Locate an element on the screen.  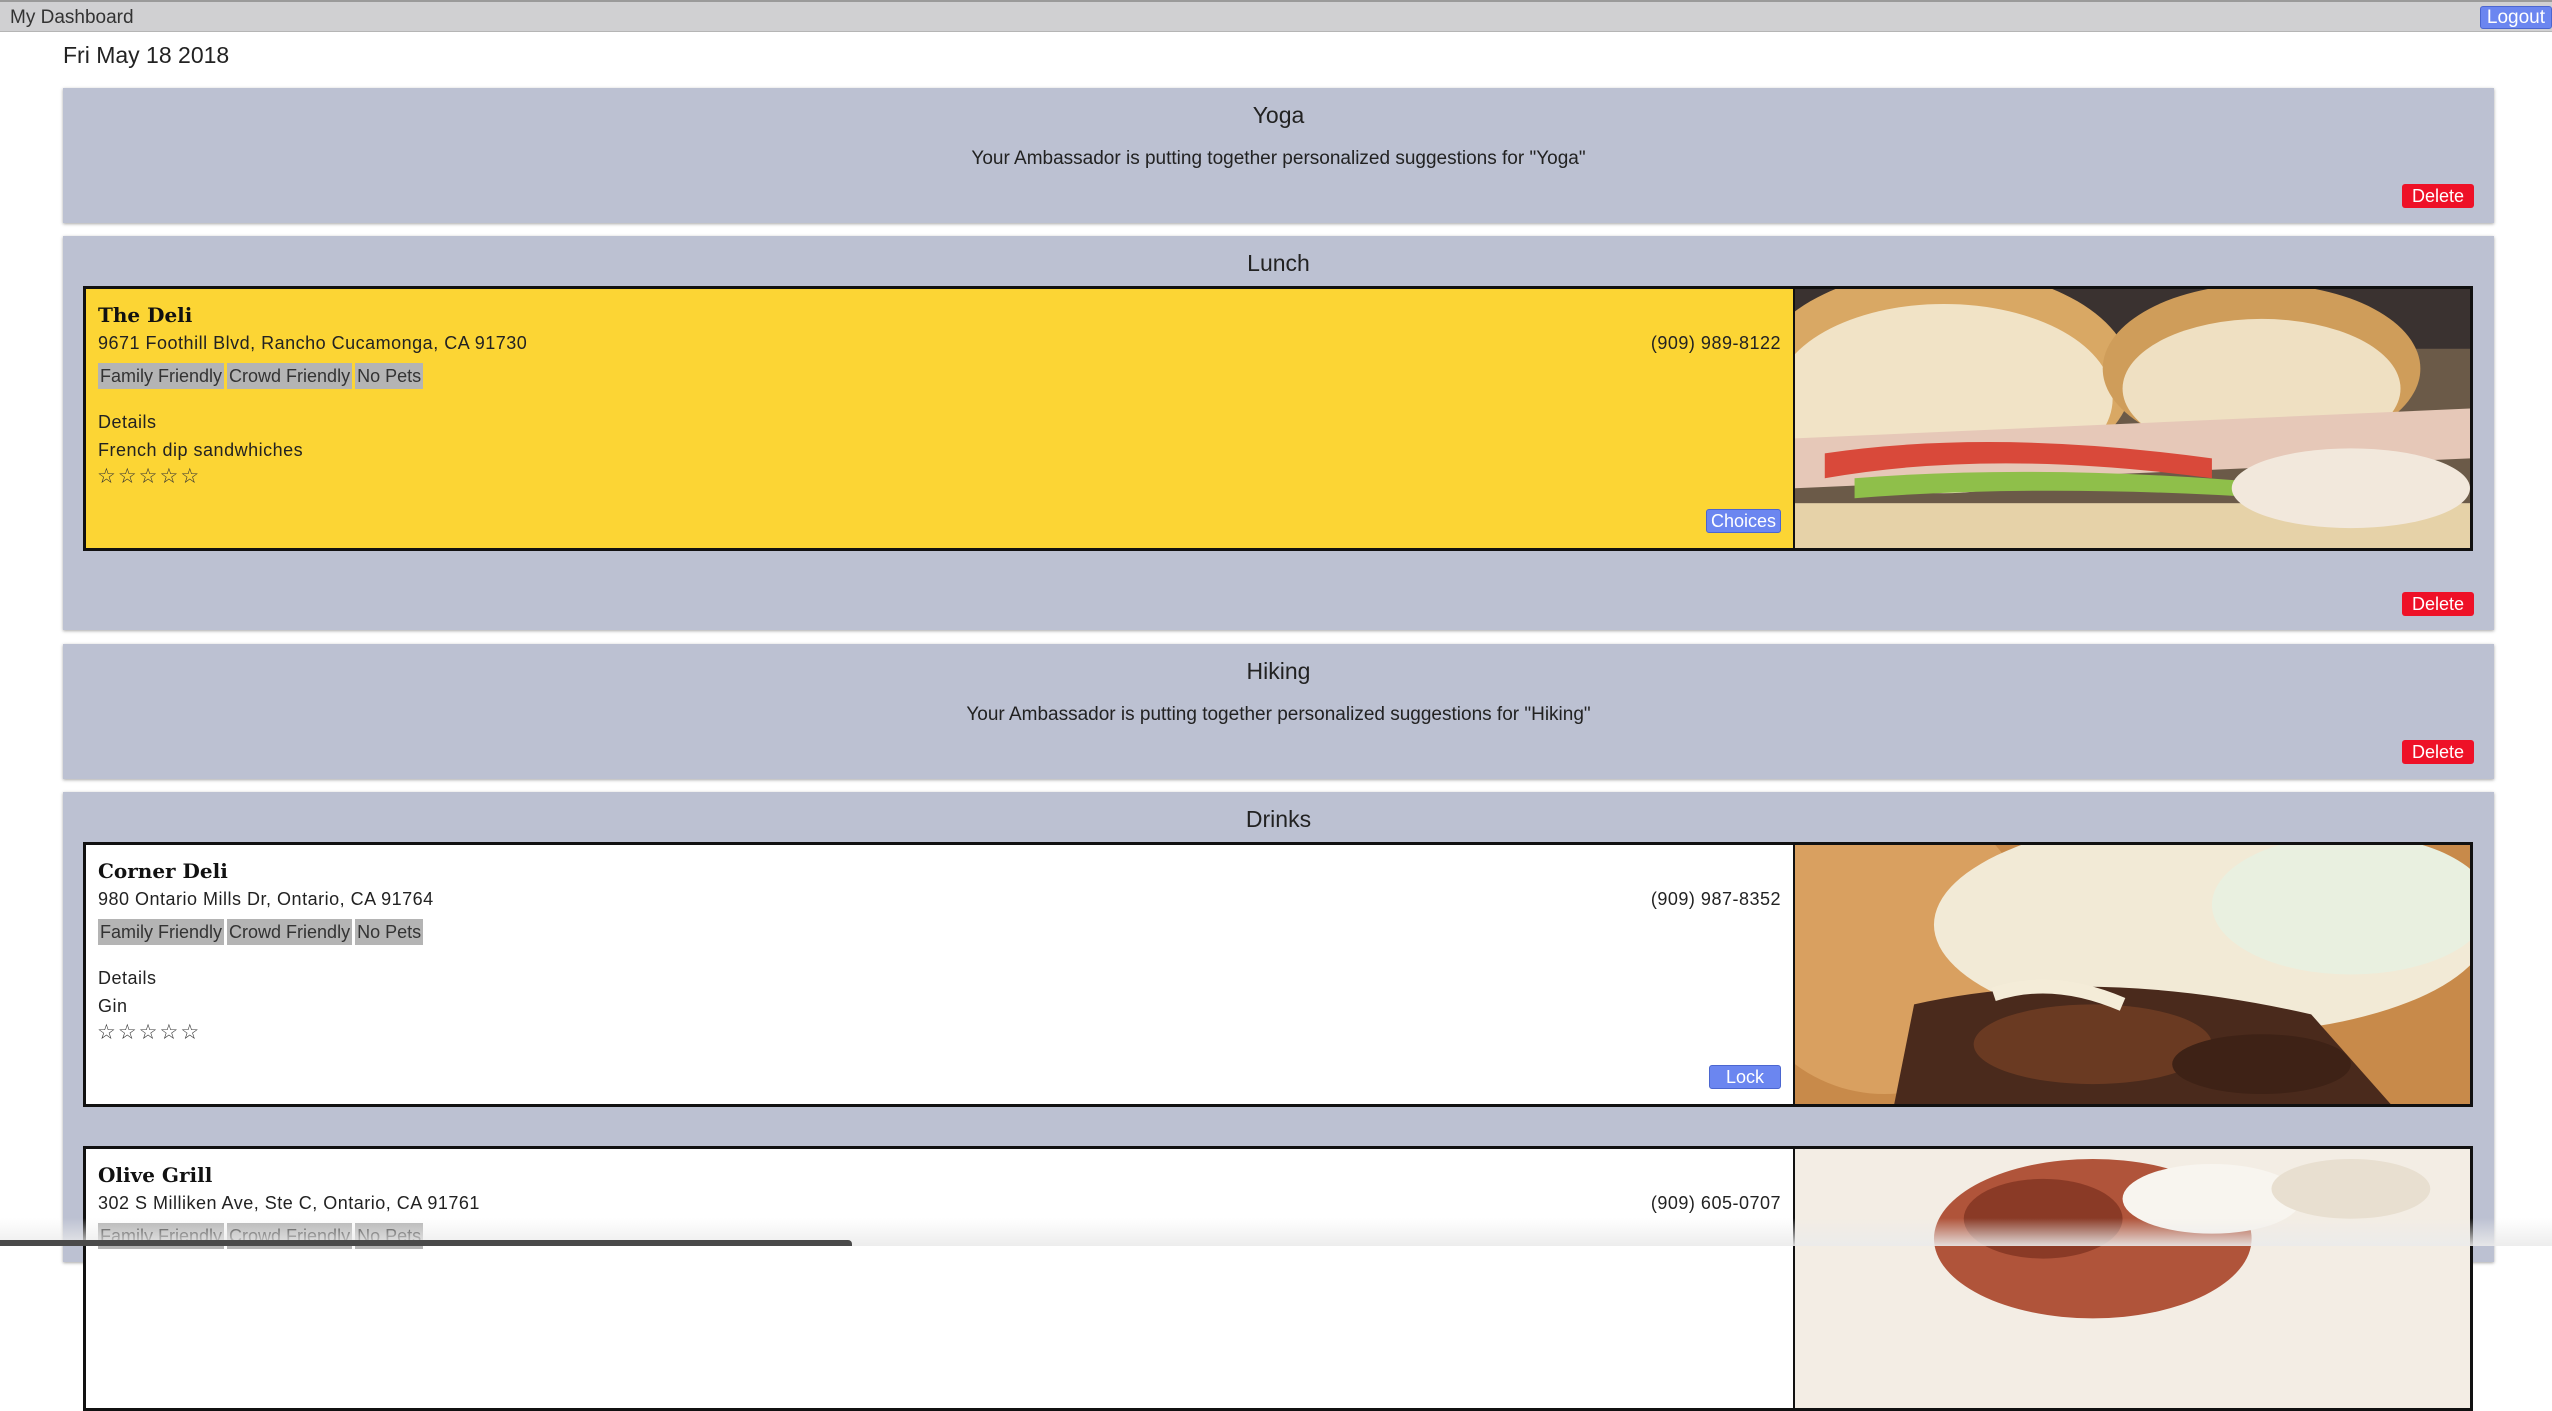
event-title: Lunch is located at coordinates (1278, 263).